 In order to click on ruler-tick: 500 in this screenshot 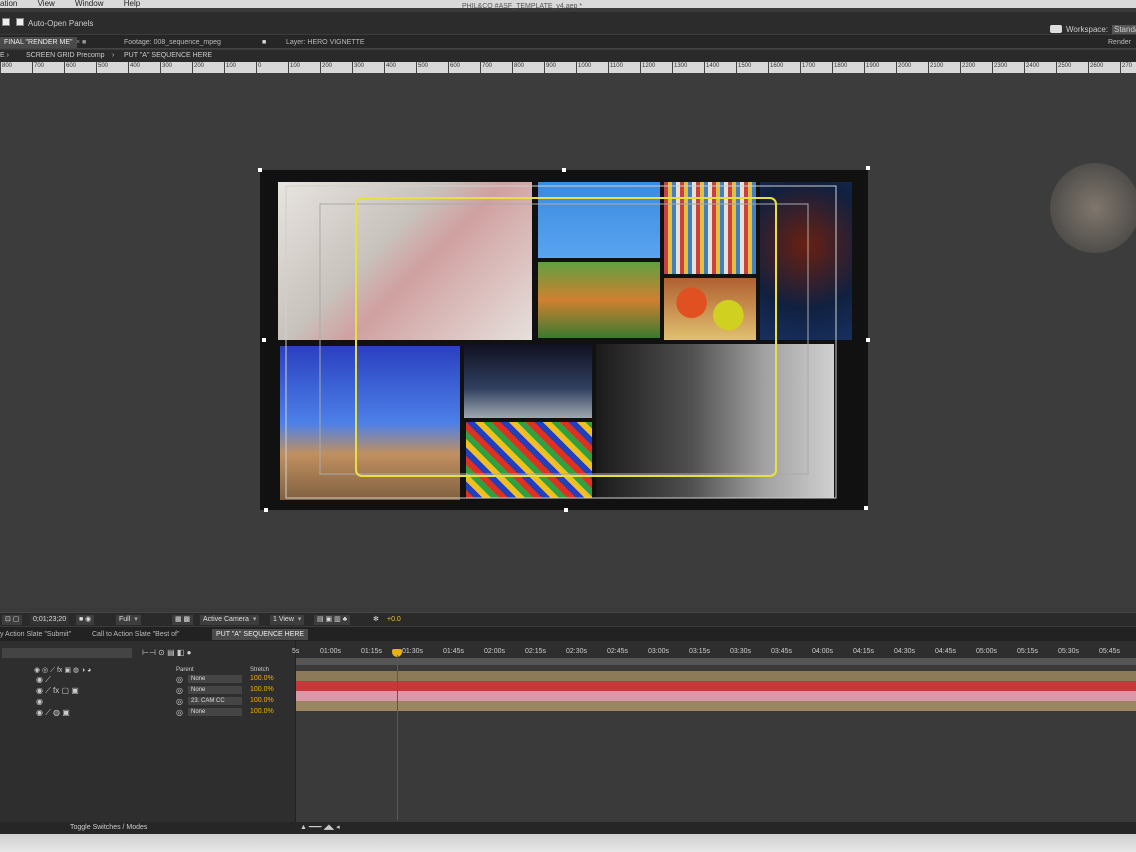, I will do `click(102, 67)`.